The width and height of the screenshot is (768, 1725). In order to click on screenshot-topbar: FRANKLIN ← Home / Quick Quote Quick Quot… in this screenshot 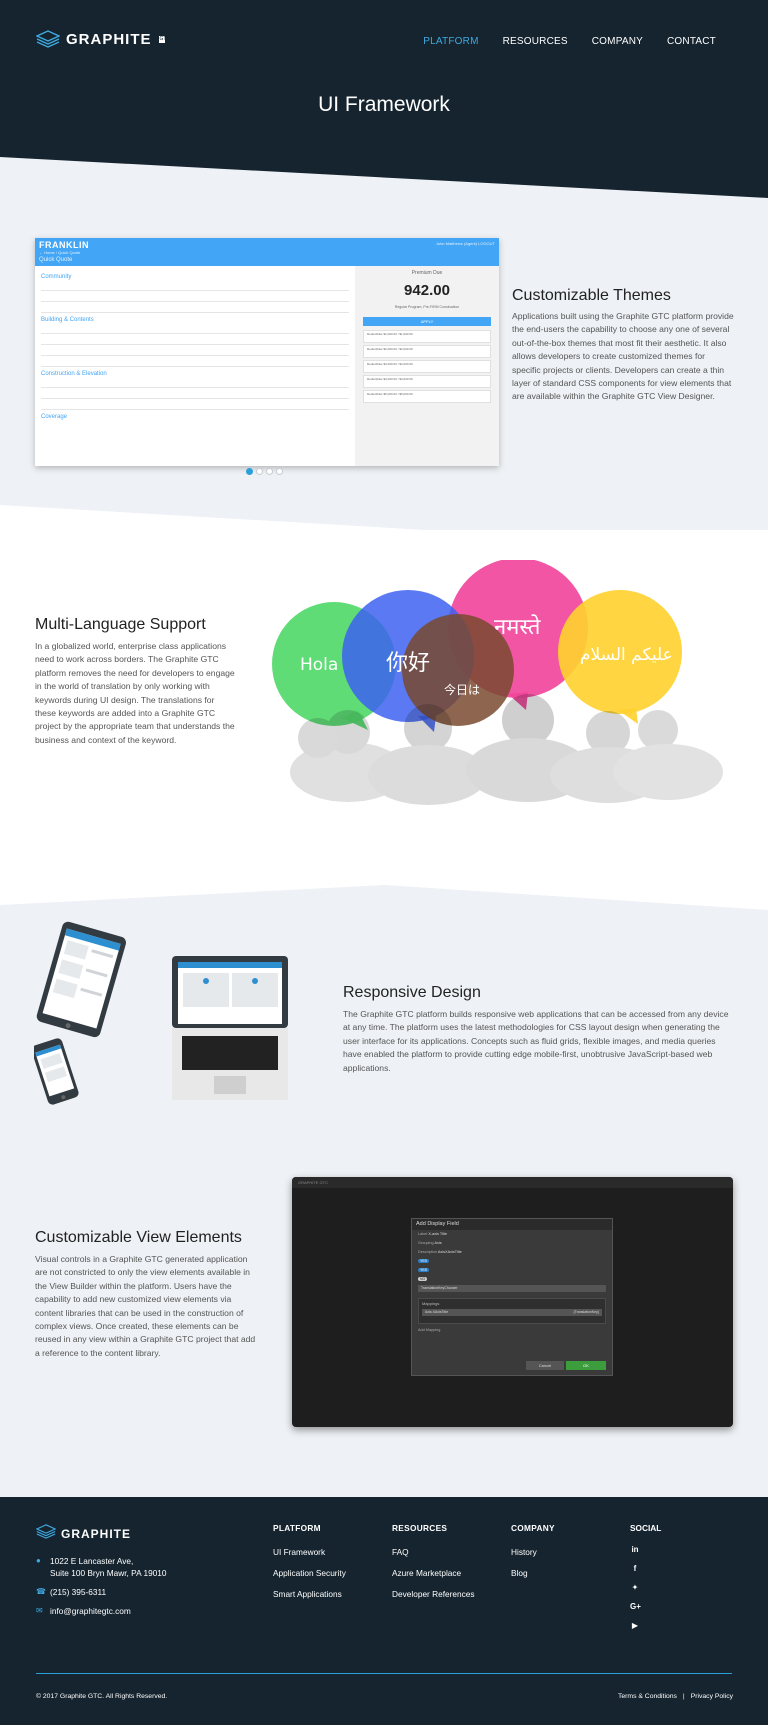, I will do `click(267, 252)`.